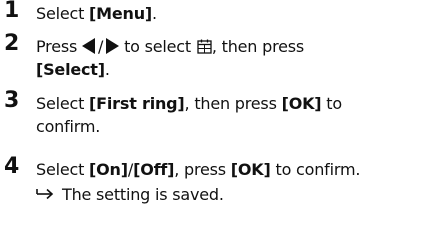 The width and height of the screenshot is (447, 240). Describe the element at coordinates (113, 46) in the screenshot. I see `right-arrow-icon` at that location.